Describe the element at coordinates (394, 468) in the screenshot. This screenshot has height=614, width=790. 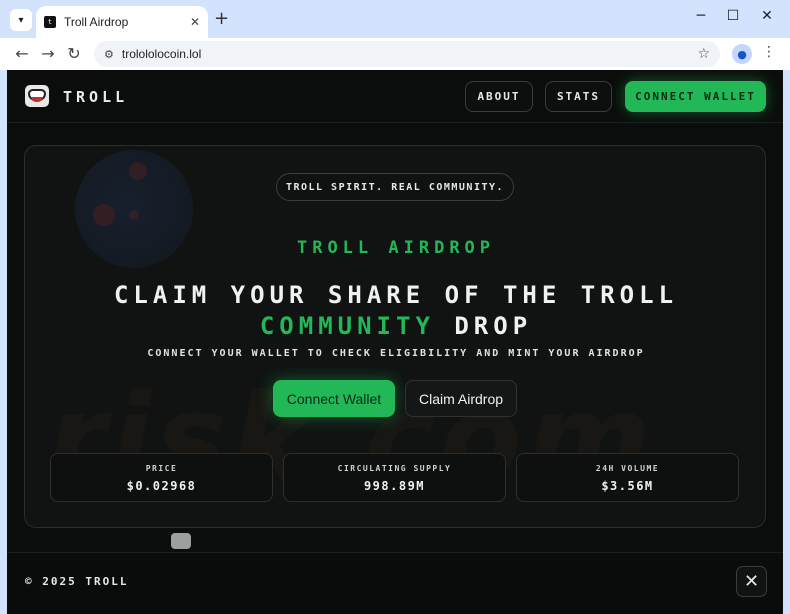
I see `stat-label: CIRCULATING SUPPLY` at that location.